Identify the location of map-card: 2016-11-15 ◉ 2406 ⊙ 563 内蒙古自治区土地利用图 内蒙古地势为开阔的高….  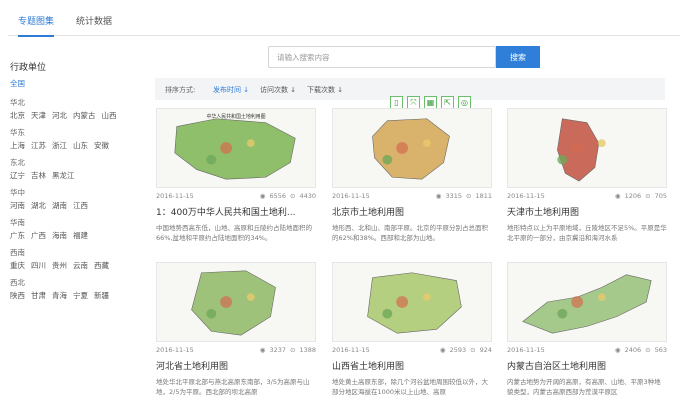
(587, 329).